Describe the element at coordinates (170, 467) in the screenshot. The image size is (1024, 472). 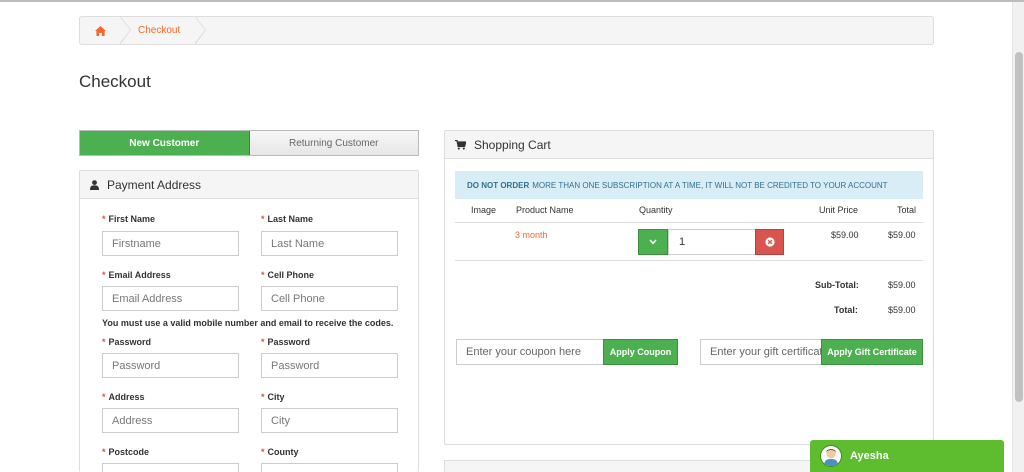
I see `postcode-input` at that location.